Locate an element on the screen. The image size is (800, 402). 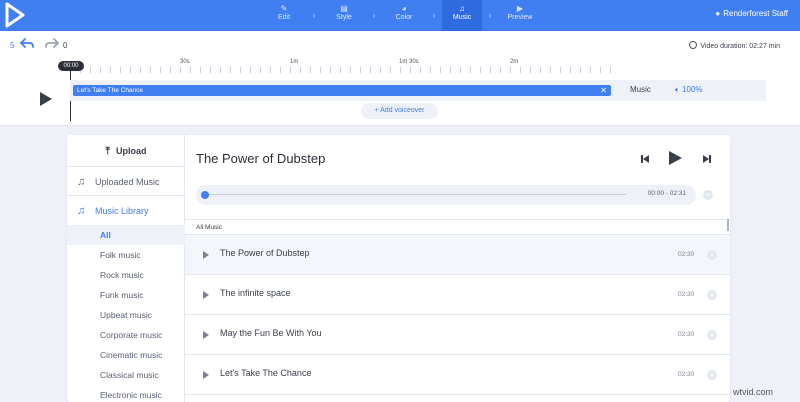
category-rock: Rock music is located at coordinates (126, 275).